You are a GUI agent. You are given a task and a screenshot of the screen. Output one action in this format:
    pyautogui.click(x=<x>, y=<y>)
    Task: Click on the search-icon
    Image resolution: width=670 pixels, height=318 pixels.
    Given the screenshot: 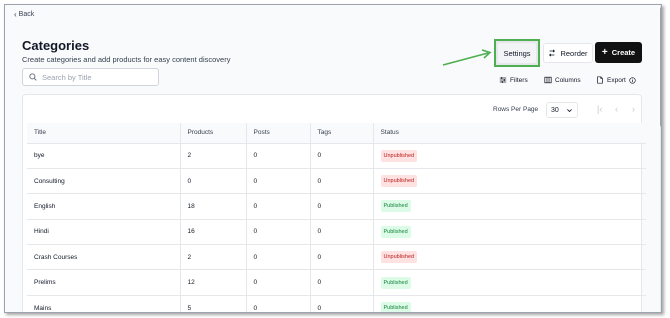 What is the action you would take?
    pyautogui.click(x=33, y=77)
    